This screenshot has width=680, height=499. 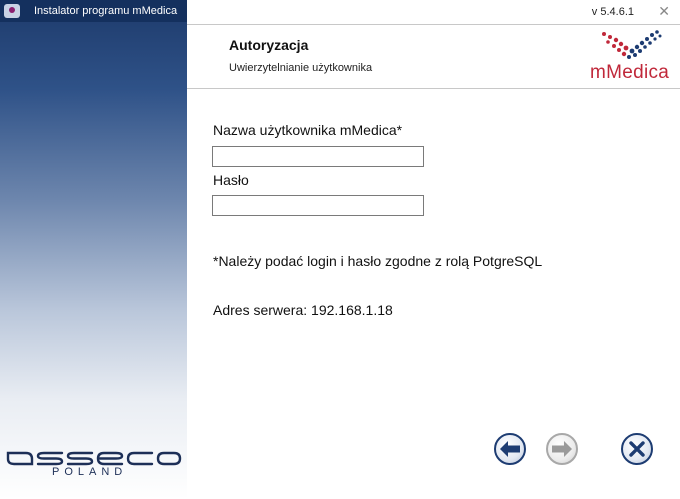 What do you see at coordinates (269, 45) in the screenshot?
I see `page-title: Autoryzacja` at bounding box center [269, 45].